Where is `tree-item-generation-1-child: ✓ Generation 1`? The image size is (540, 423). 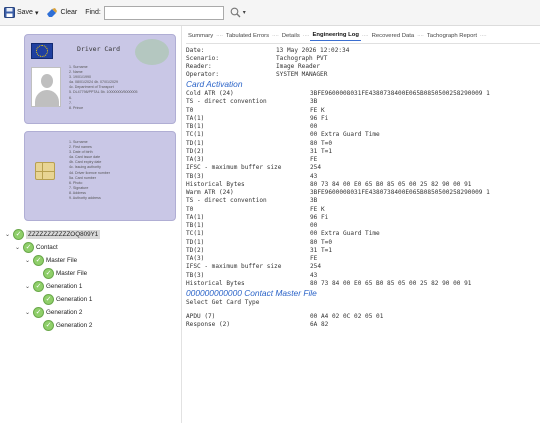 tree-item-generation-1-child: ✓ Generation 1 is located at coordinates (67, 299).